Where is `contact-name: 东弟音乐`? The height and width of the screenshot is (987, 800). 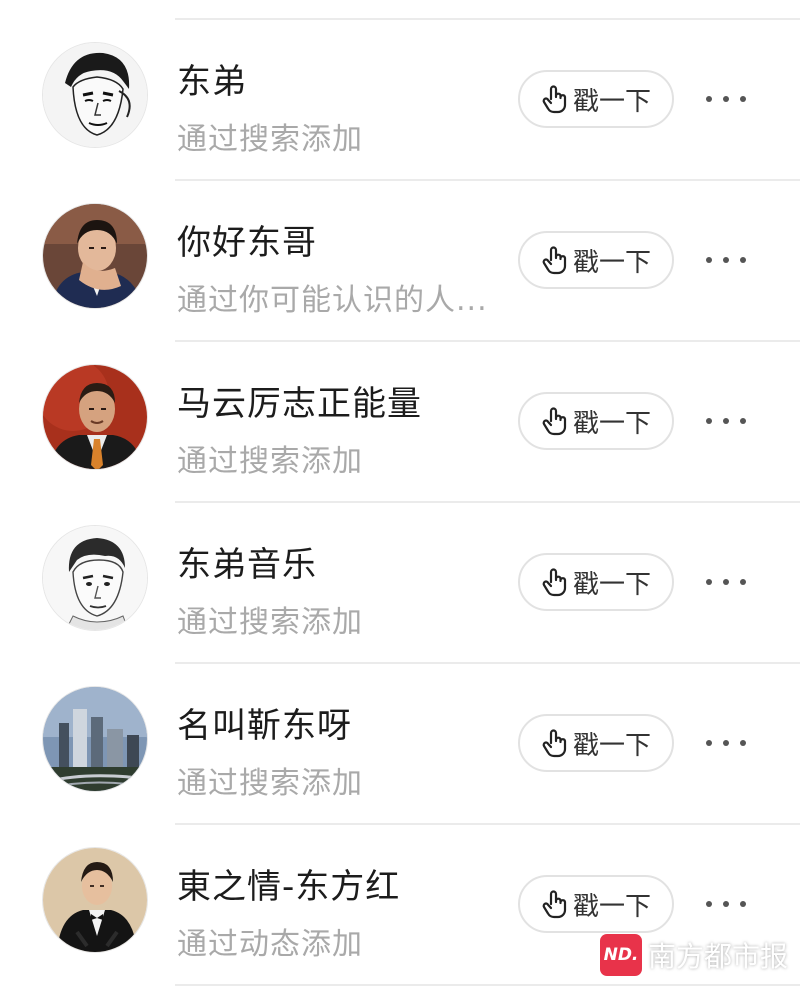 contact-name: 东弟音乐 is located at coordinates (247, 565).